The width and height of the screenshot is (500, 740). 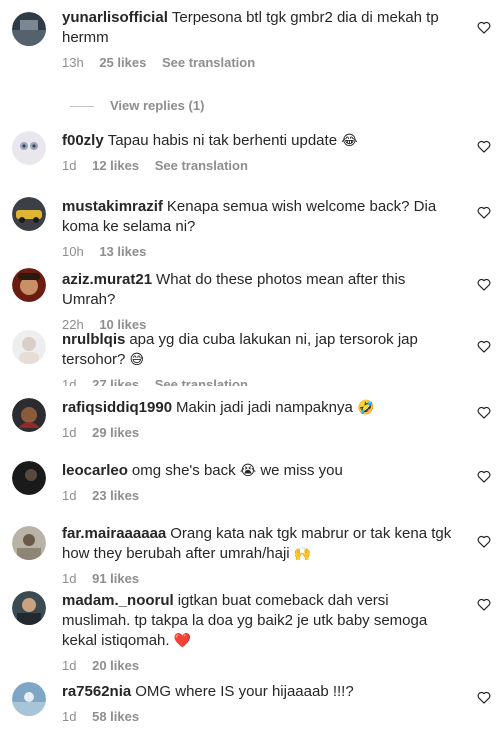 What do you see at coordinates (95, 470) in the screenshot?
I see `comment-username: leocarleo` at bounding box center [95, 470].